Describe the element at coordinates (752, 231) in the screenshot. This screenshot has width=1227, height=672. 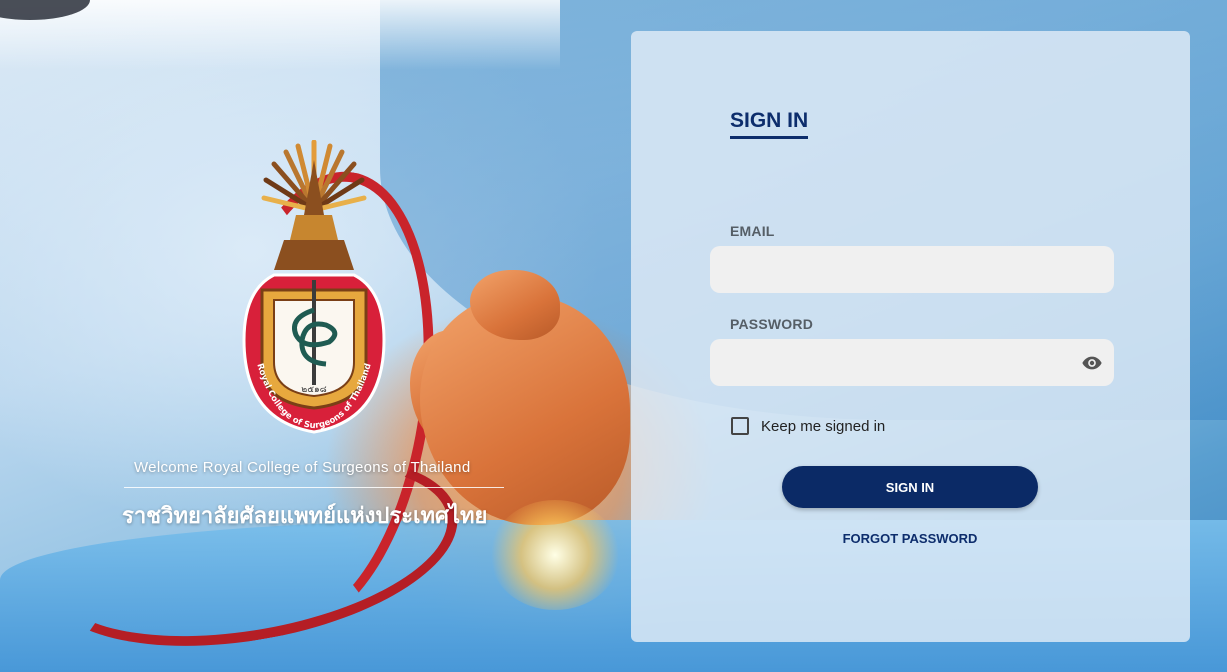
I see `email-label: EMAIL` at that location.